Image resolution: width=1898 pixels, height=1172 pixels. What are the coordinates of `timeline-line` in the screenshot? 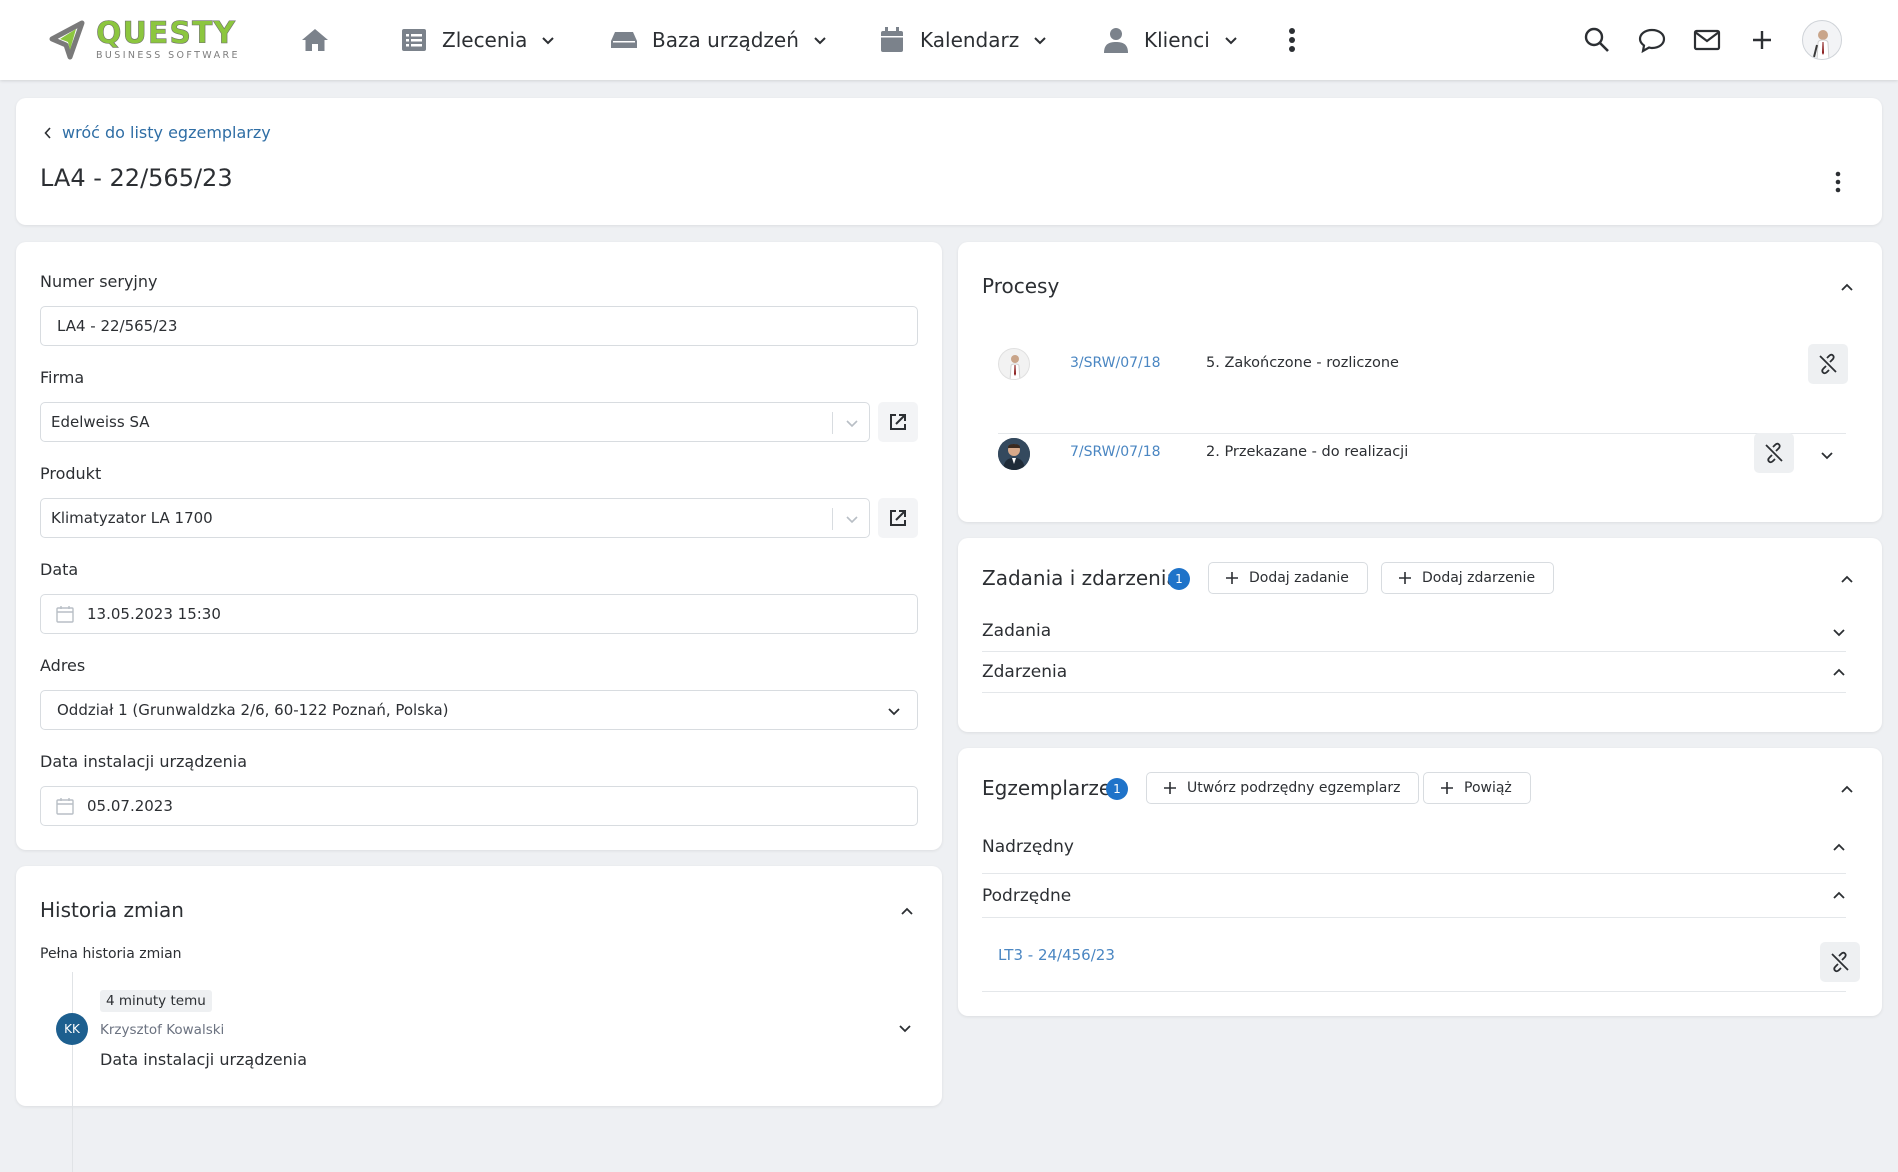 It's located at (72, 1072).